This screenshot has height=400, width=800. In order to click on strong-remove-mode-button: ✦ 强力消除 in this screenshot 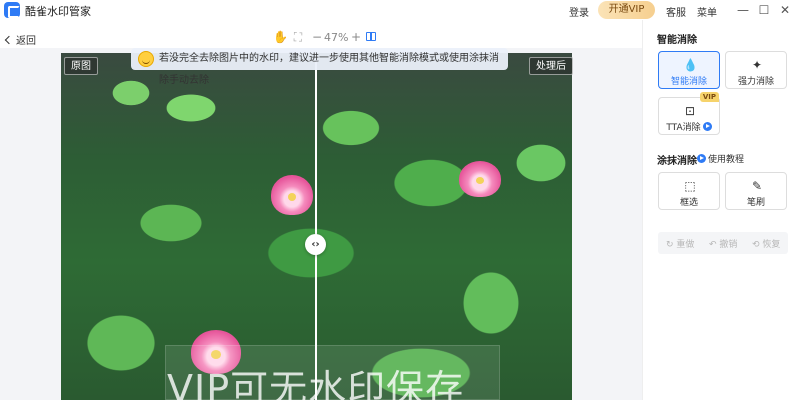, I will do `click(756, 70)`.